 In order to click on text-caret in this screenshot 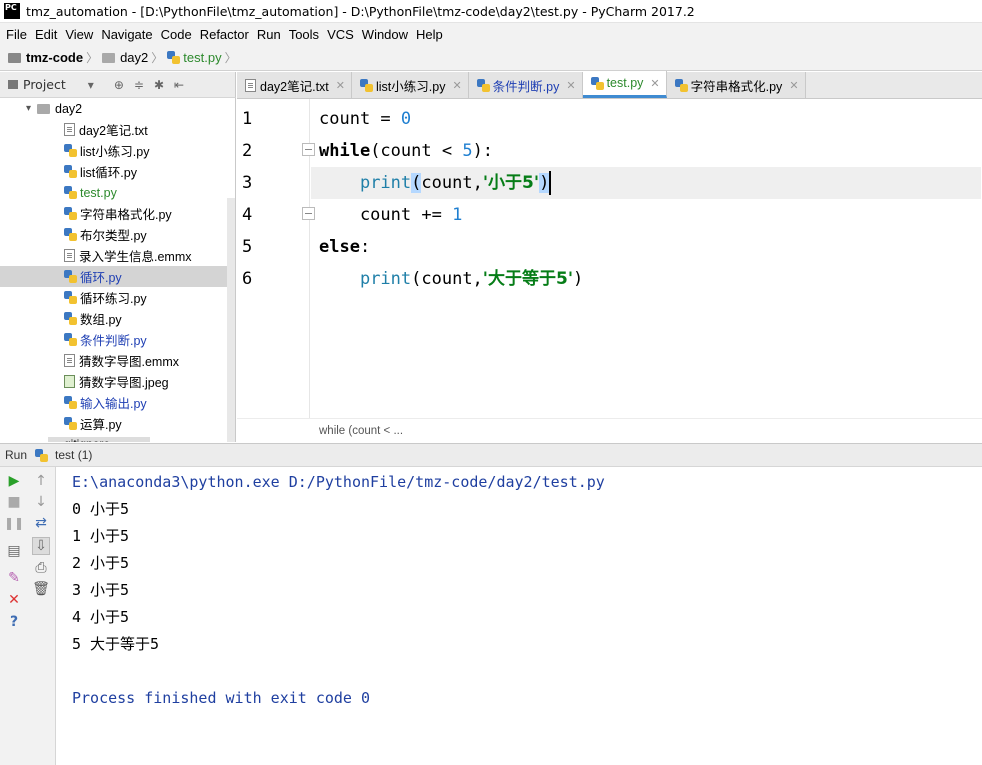, I will do `click(550, 183)`.